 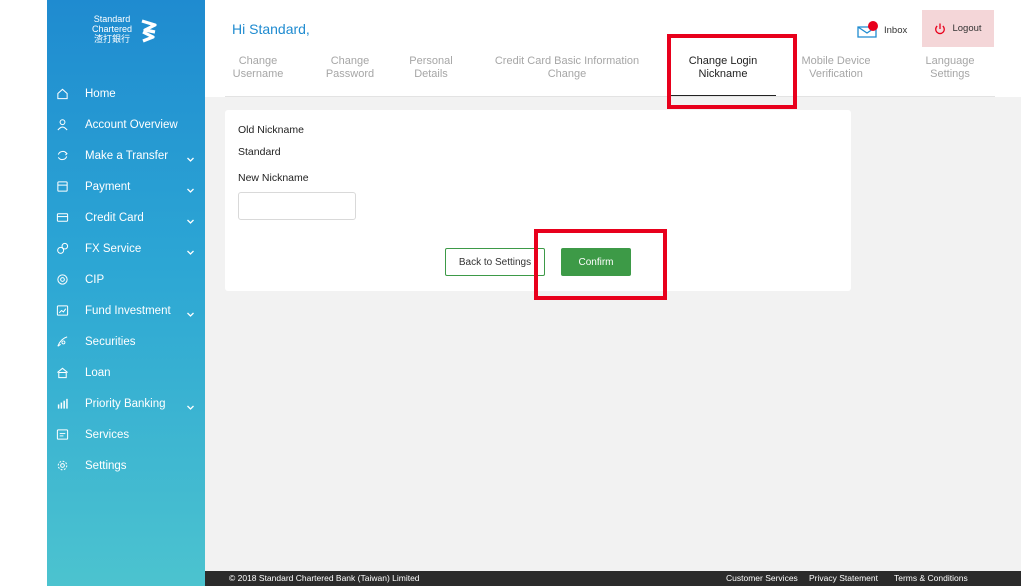 What do you see at coordinates (596, 262) in the screenshot?
I see `confirm-button: Confirm` at bounding box center [596, 262].